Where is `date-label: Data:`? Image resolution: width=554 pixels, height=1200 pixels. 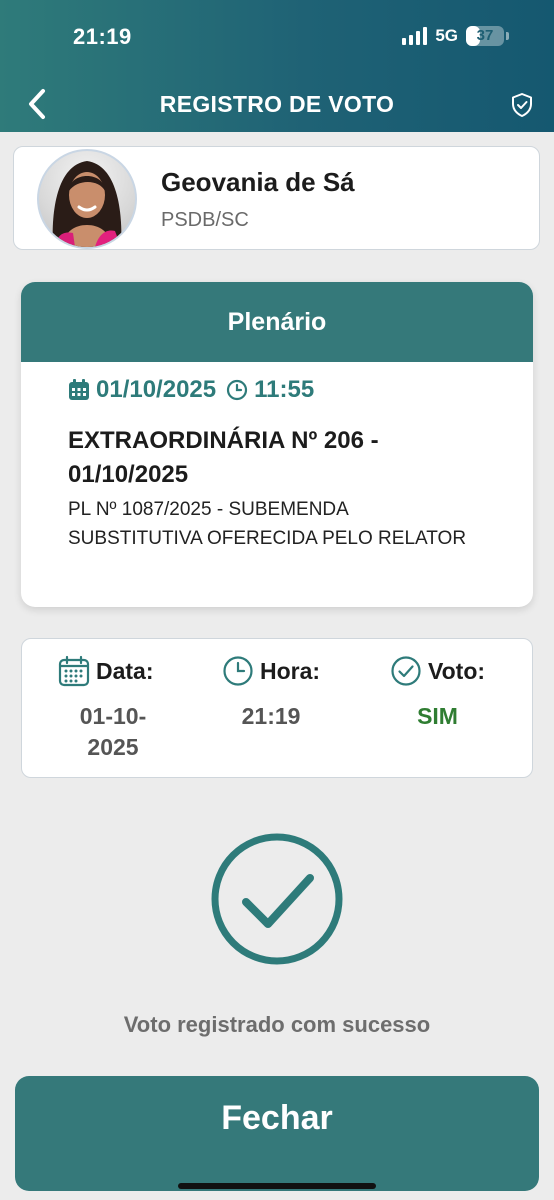
date-label: Data: is located at coordinates (125, 670).